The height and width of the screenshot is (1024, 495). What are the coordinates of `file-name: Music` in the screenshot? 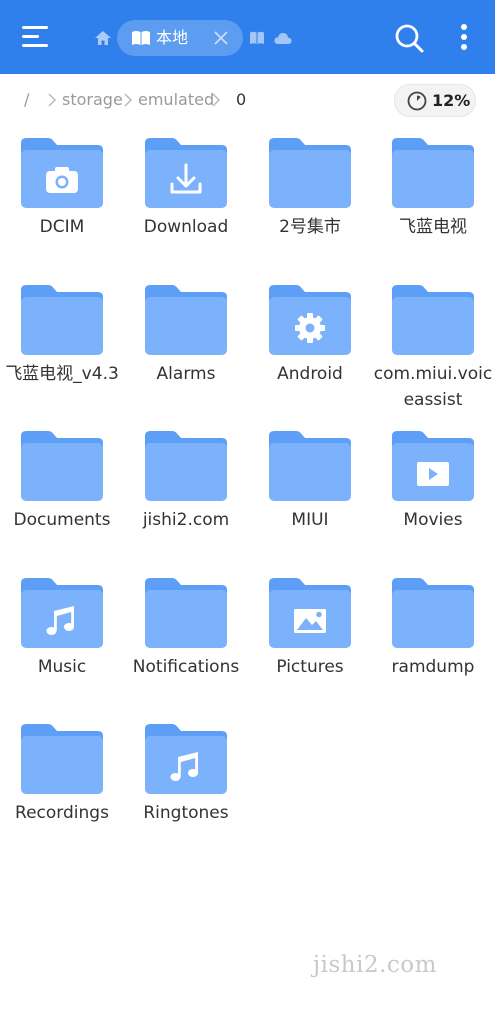 It's located at (62, 666).